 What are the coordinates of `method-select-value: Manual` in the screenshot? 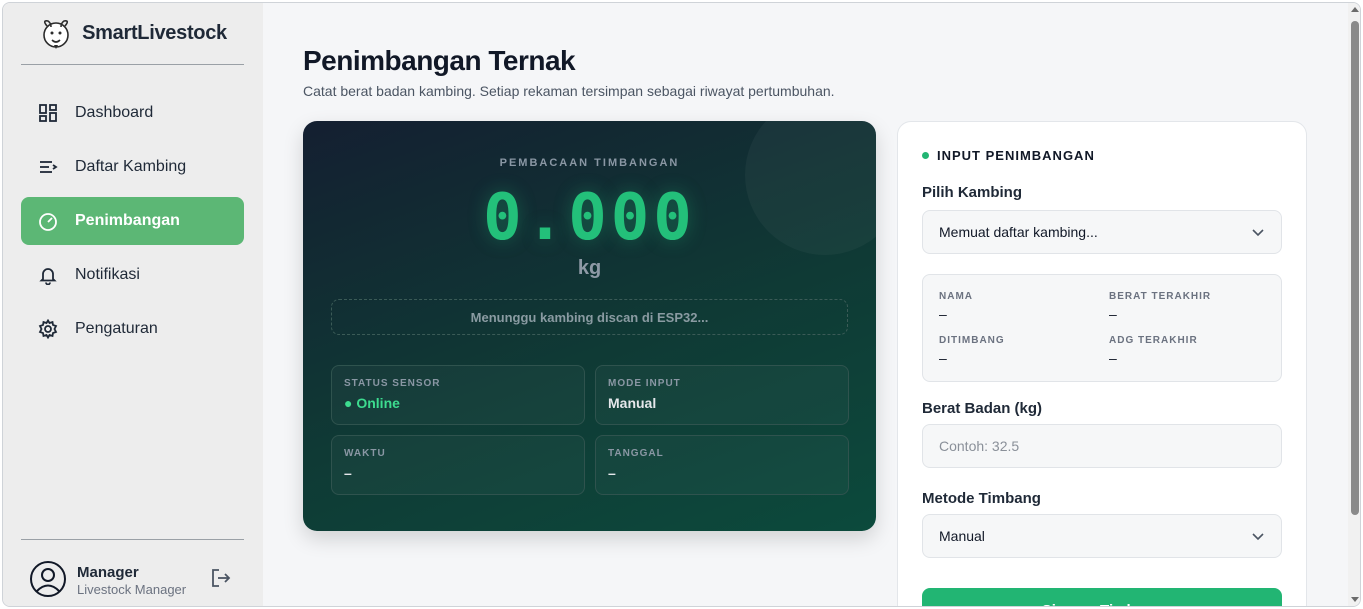 It's located at (962, 536).